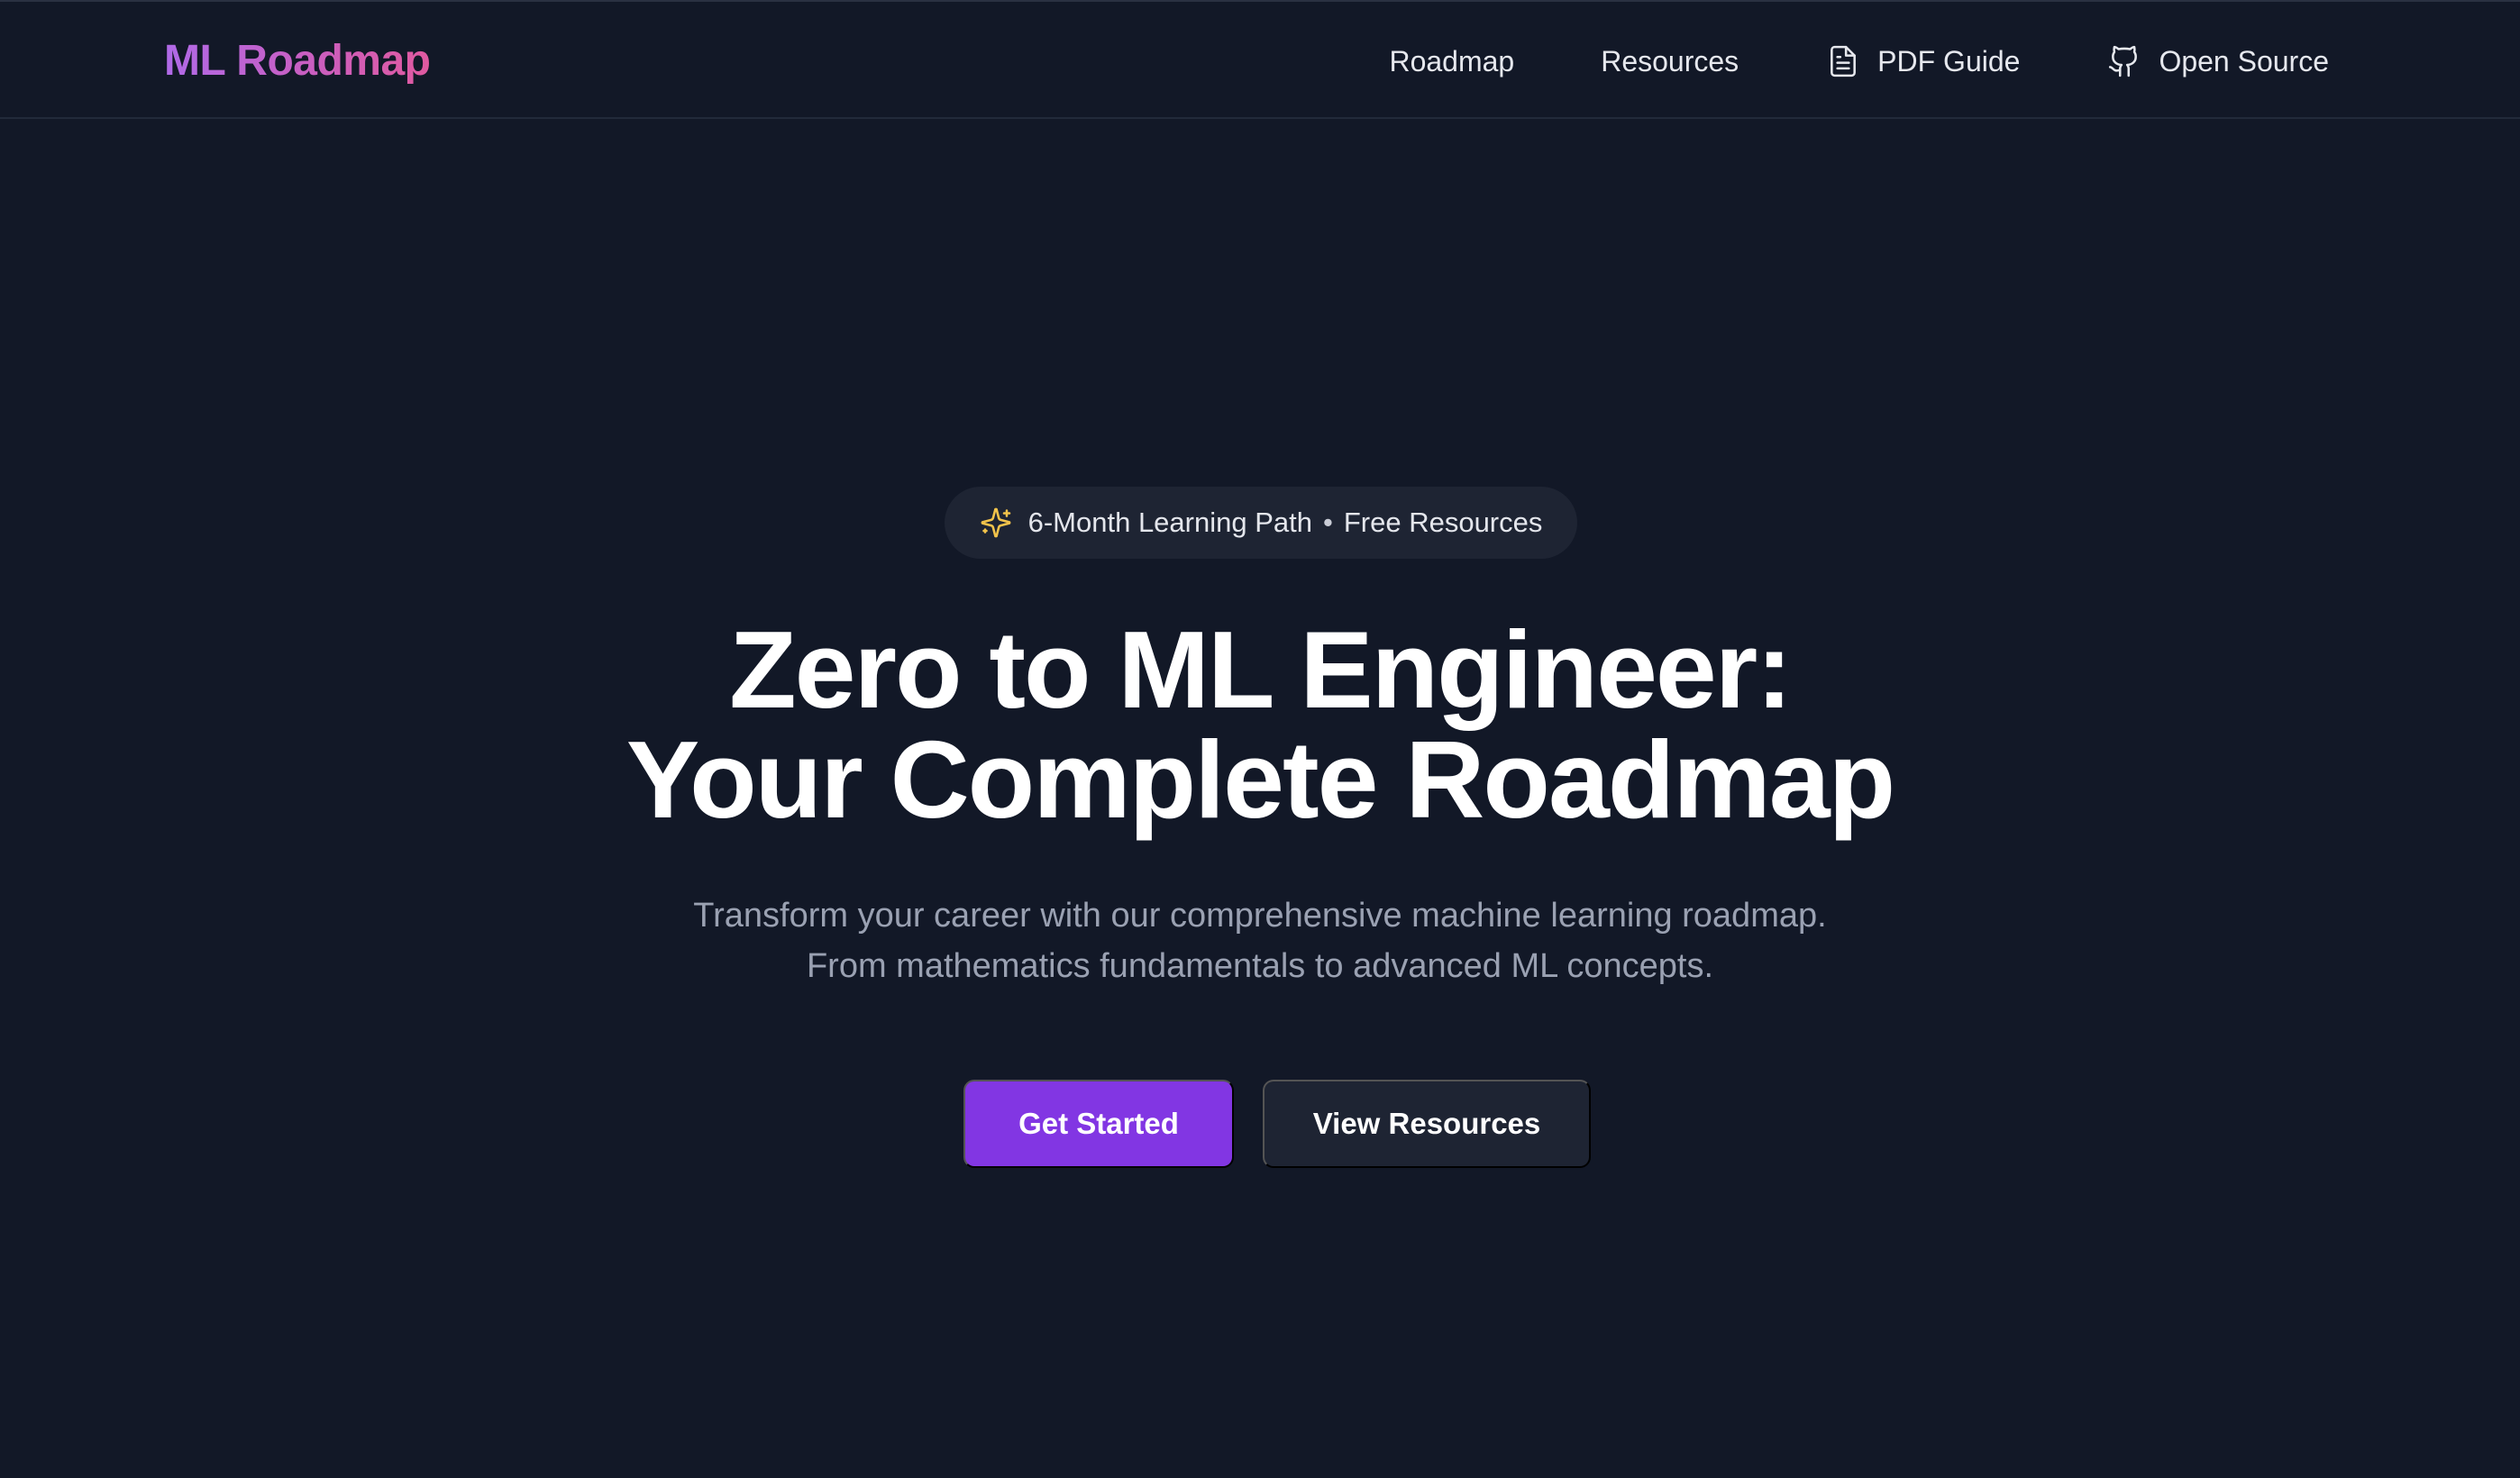 The height and width of the screenshot is (1478, 2520). I want to click on nav-link-pdf-guide-label: PDF Guide, so click(1949, 61).